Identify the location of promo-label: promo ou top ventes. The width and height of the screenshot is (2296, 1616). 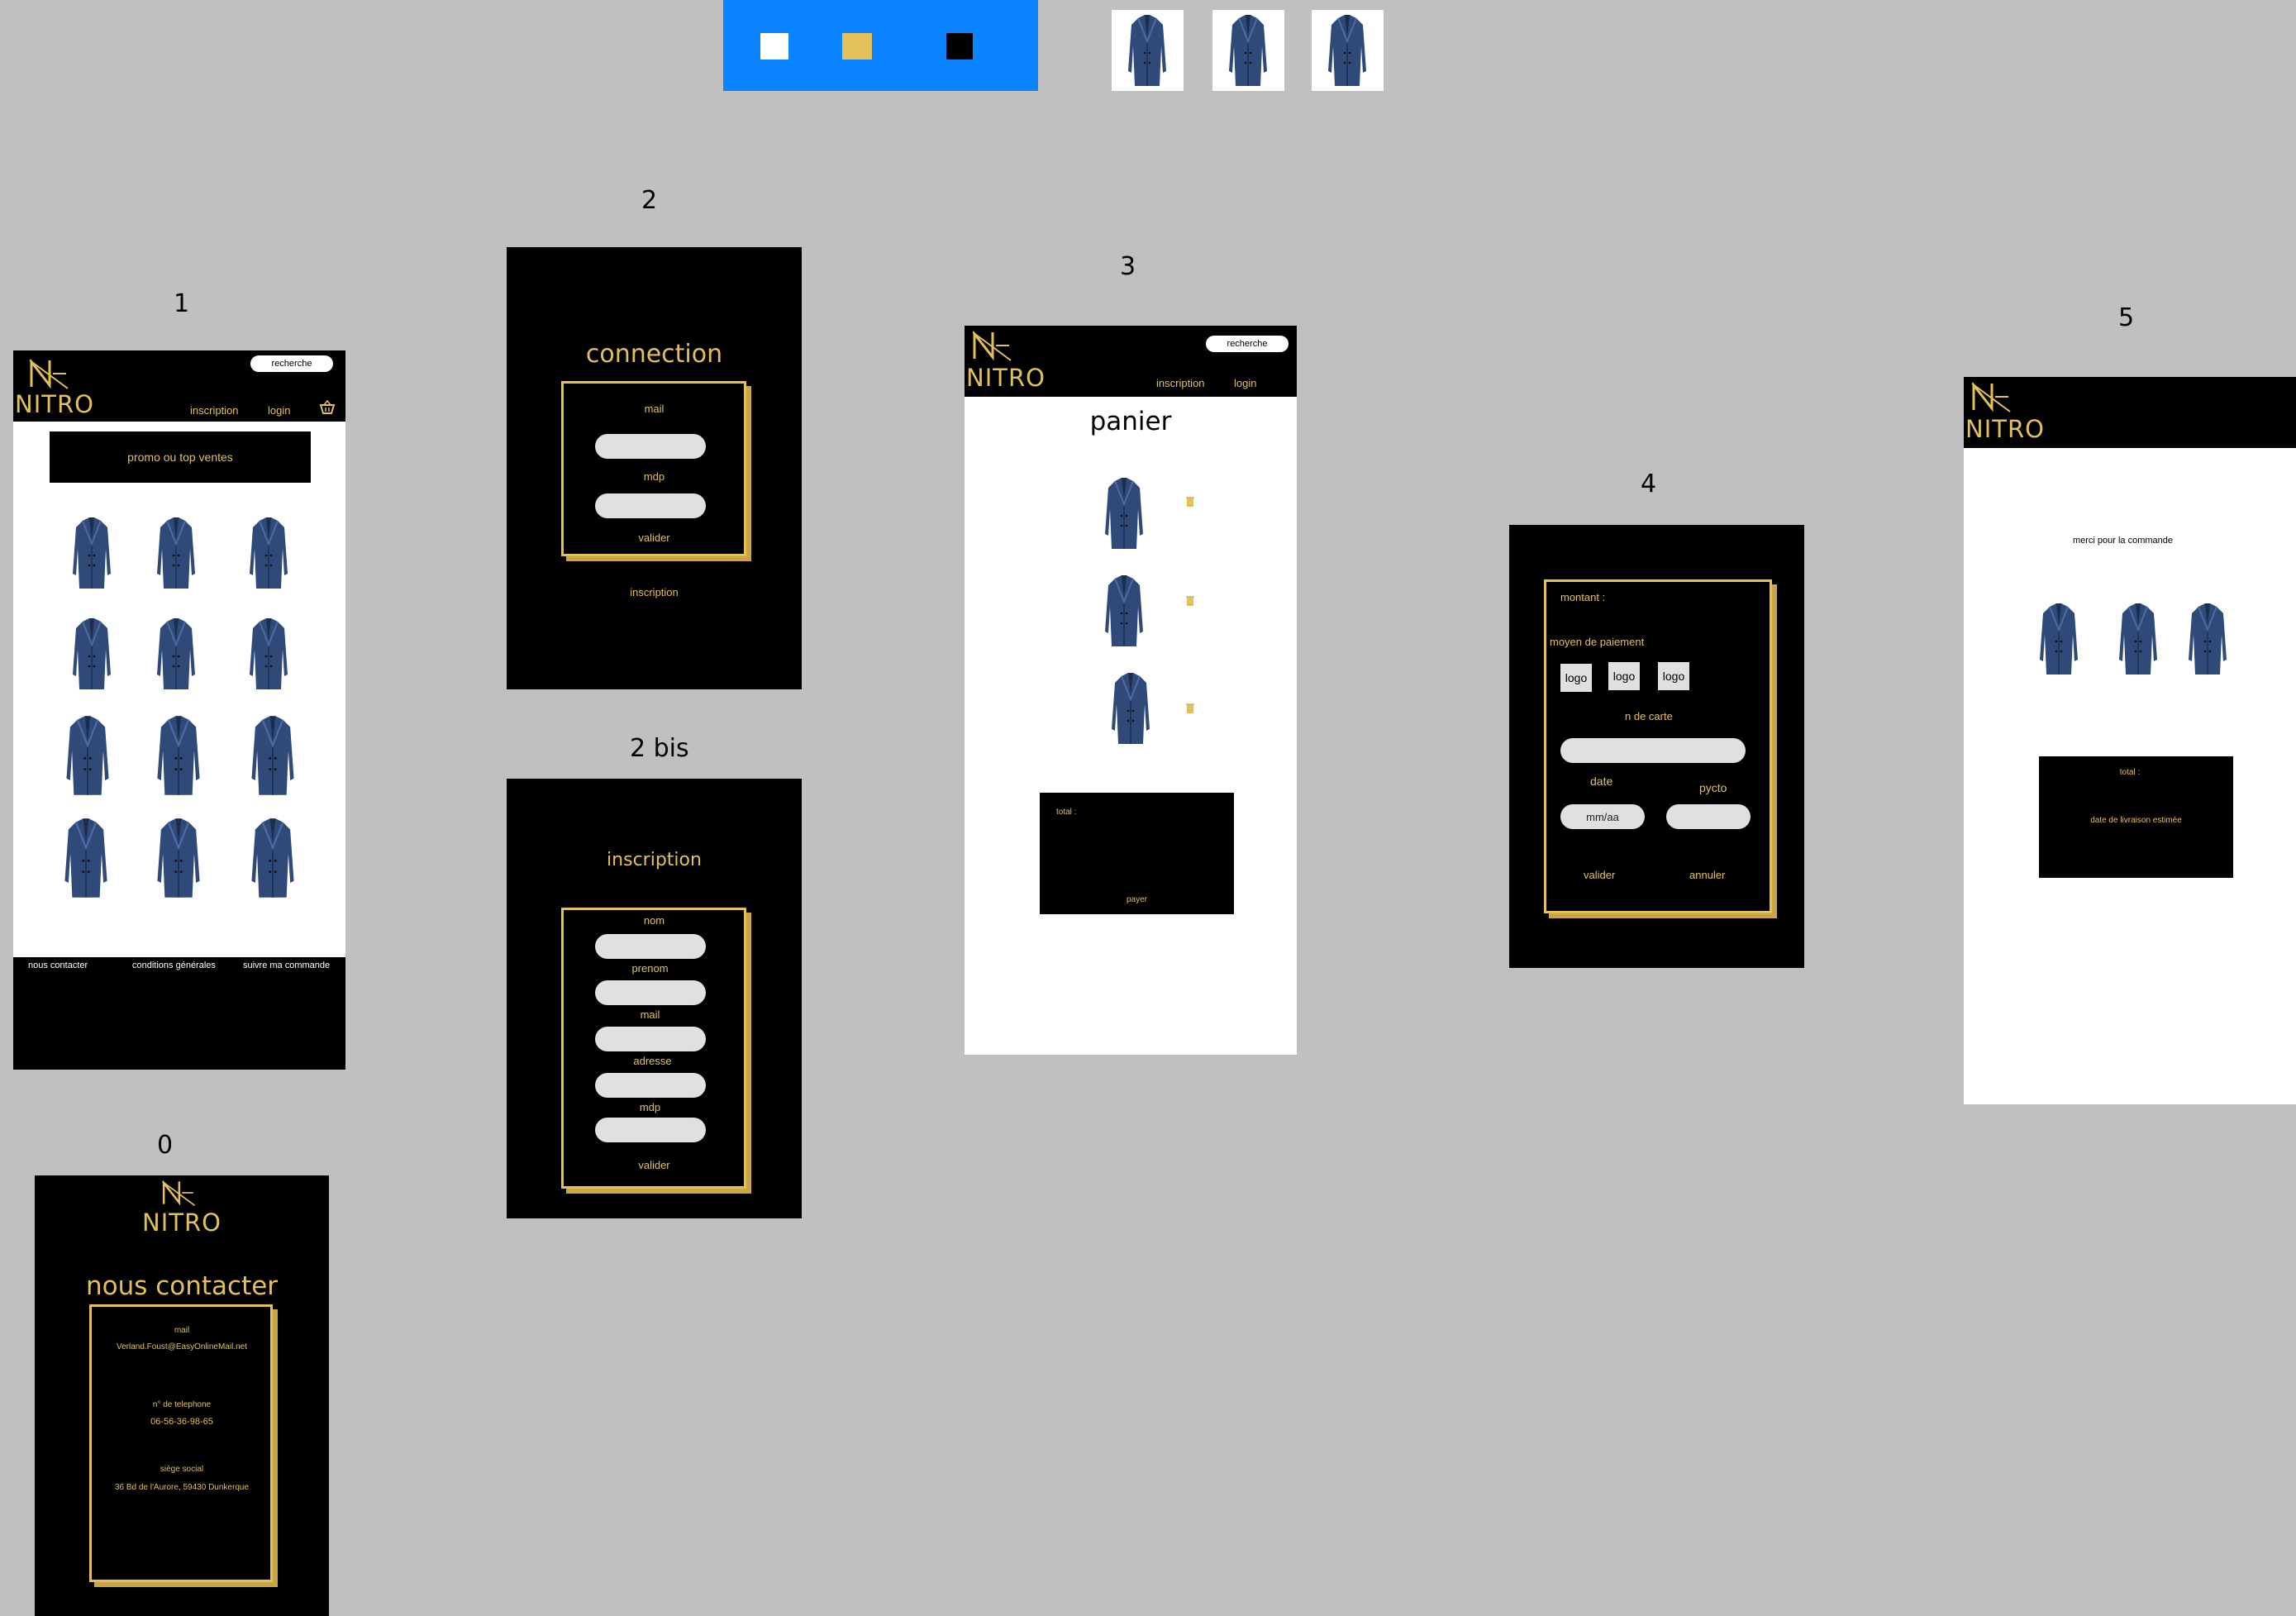
(180, 457).